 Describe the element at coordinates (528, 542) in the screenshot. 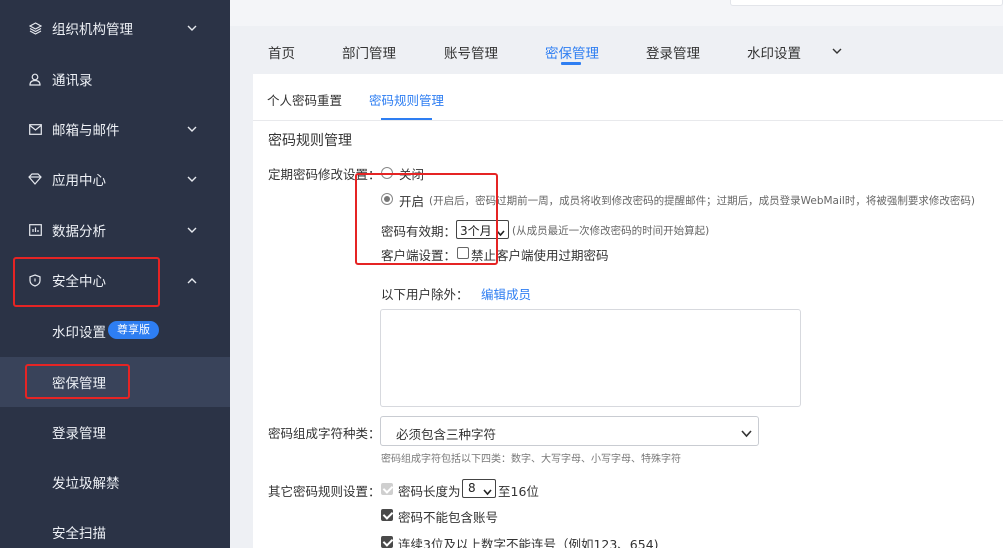

I see `no-consecutive-label: 连续3位及以上数字不能连号（例如123、654)` at that location.